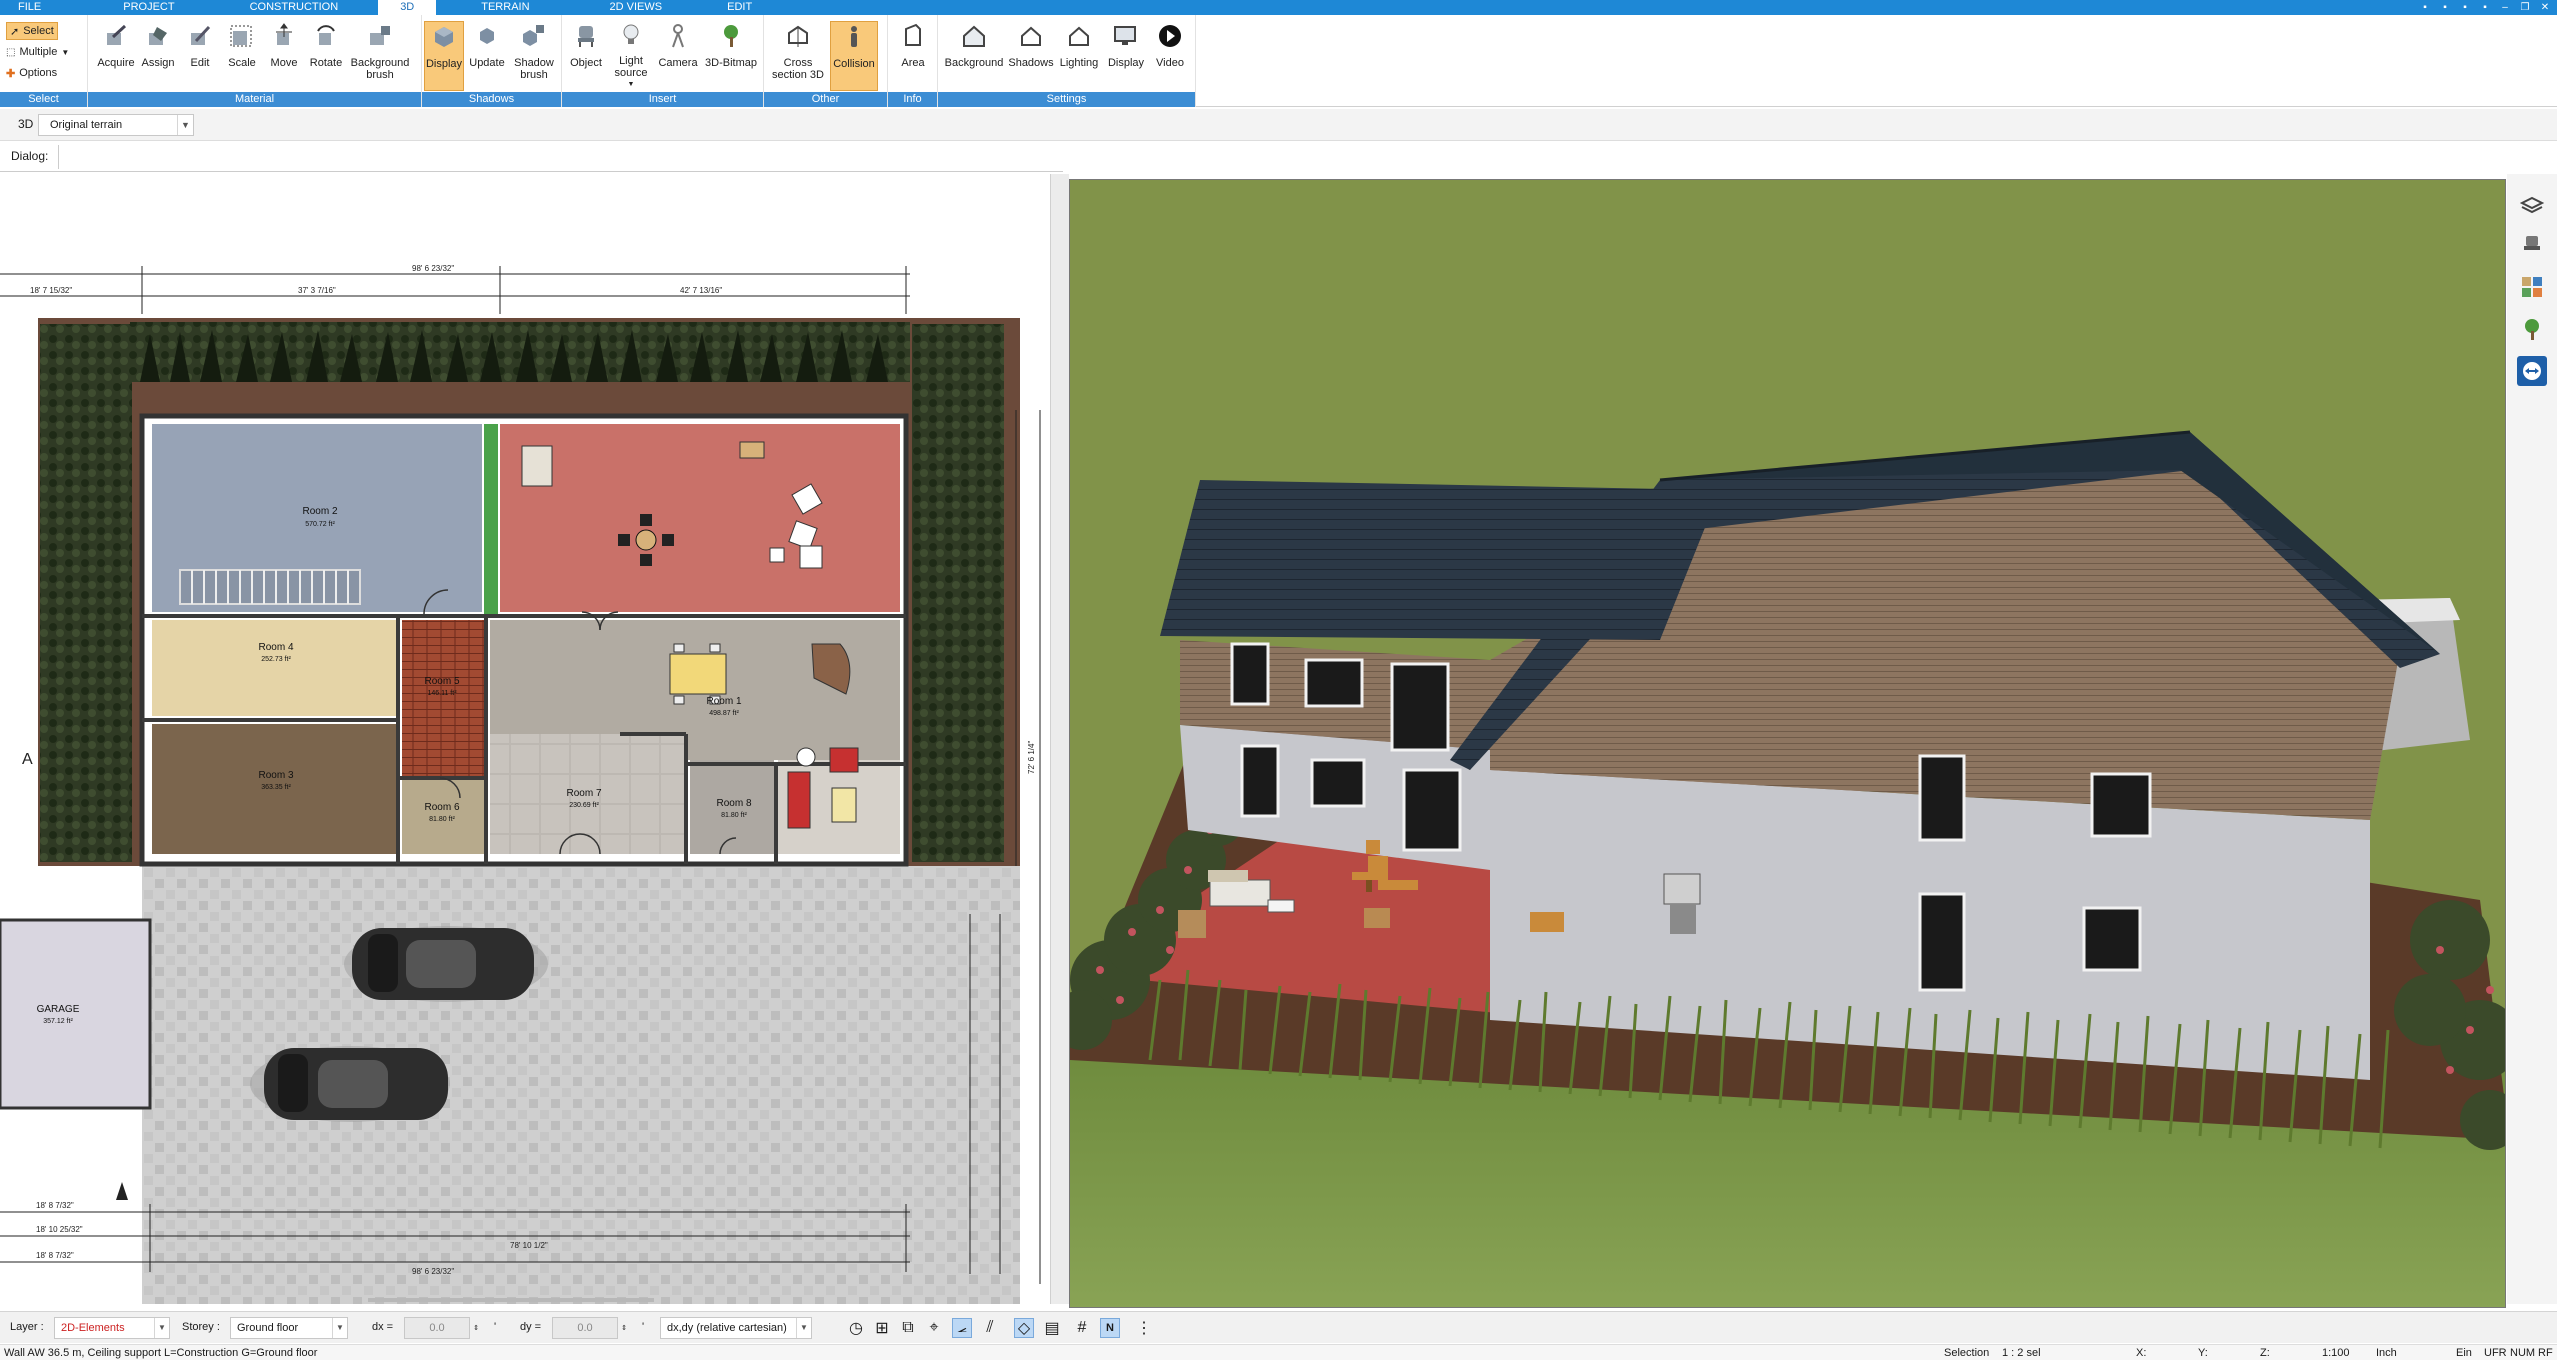 The image size is (2557, 1360). I want to click on display-settings-button: Display, so click(1126, 56).